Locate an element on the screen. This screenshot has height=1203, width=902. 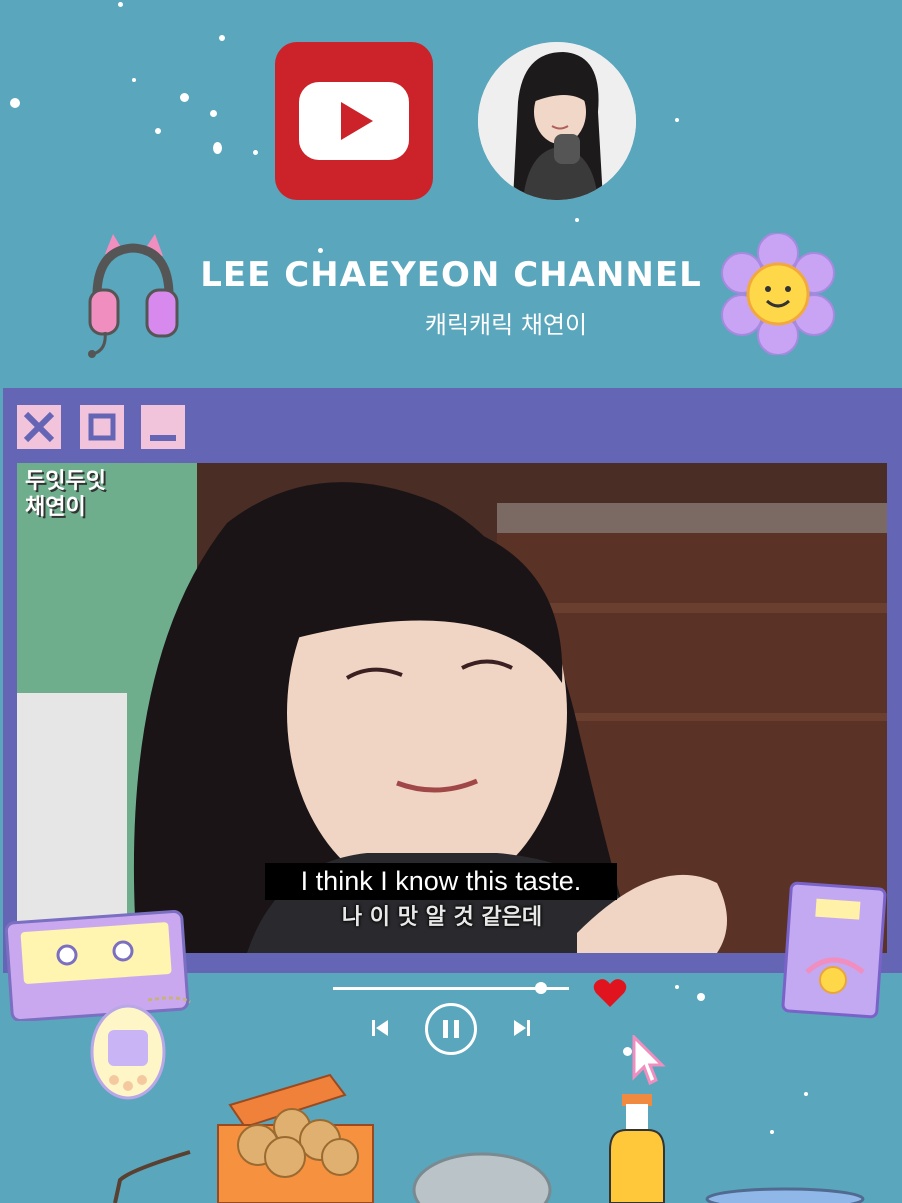
pause-icon is located at coordinates (451, 1029).